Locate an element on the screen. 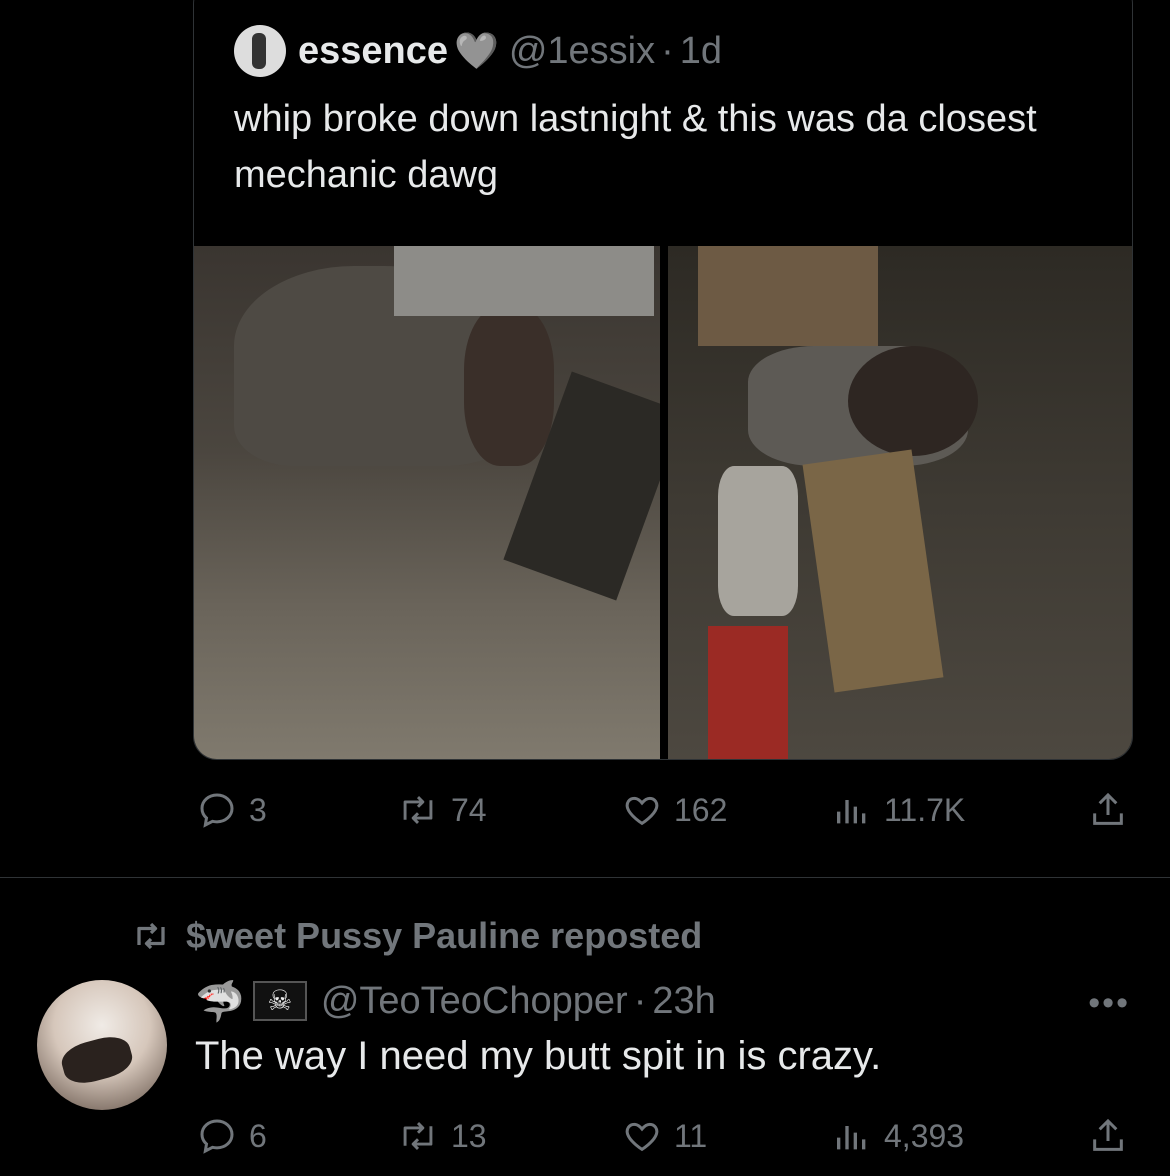  post-text: The way I need my butt spit in is crazy. is located at coordinates (538, 1056).